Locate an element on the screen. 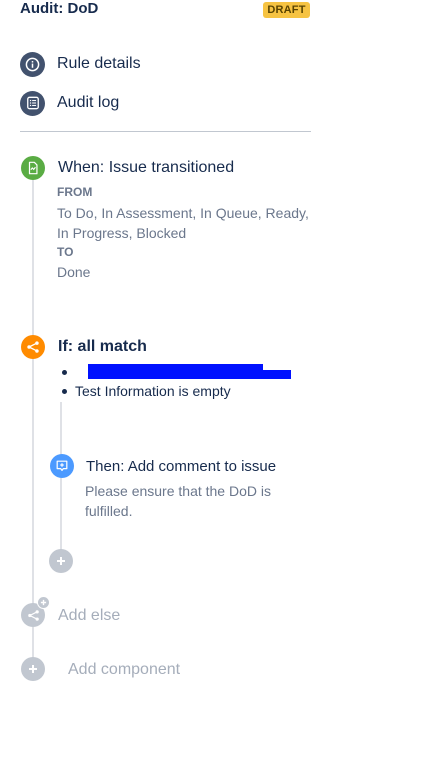 This screenshot has width=436, height=771. condition-item: Test Information is empty is located at coordinates (153, 391).